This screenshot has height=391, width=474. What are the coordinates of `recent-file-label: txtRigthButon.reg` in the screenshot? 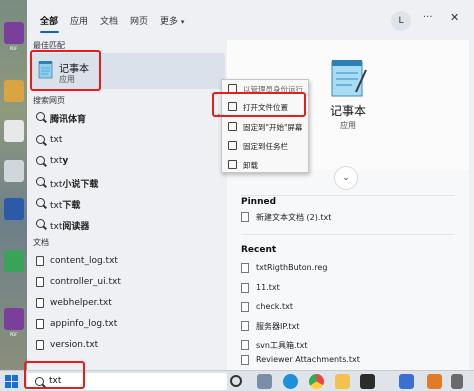 It's located at (292, 267).